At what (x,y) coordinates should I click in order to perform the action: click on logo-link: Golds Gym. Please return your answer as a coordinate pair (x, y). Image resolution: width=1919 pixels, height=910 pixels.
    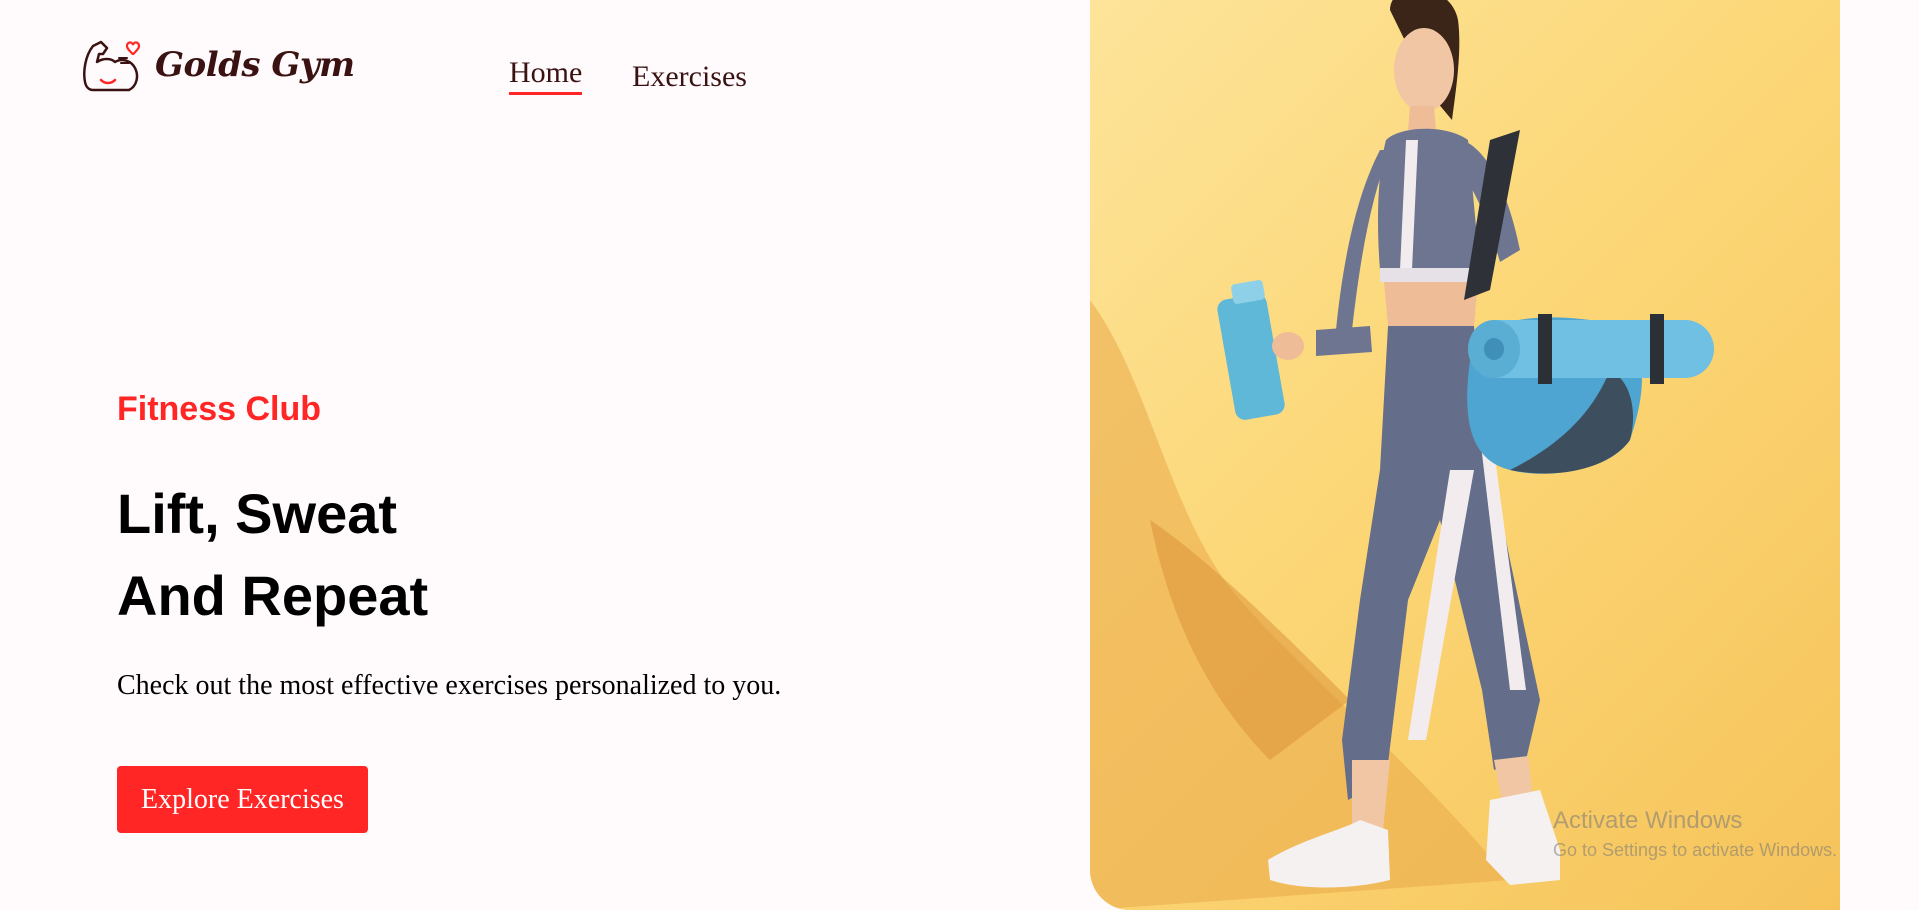
    Looking at the image, I should click on (217, 65).